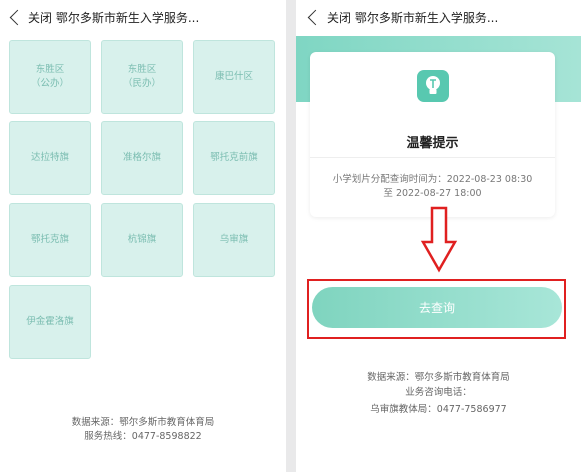 This screenshot has height=472, width=581. I want to click on lightbulb-icon, so click(433, 86).